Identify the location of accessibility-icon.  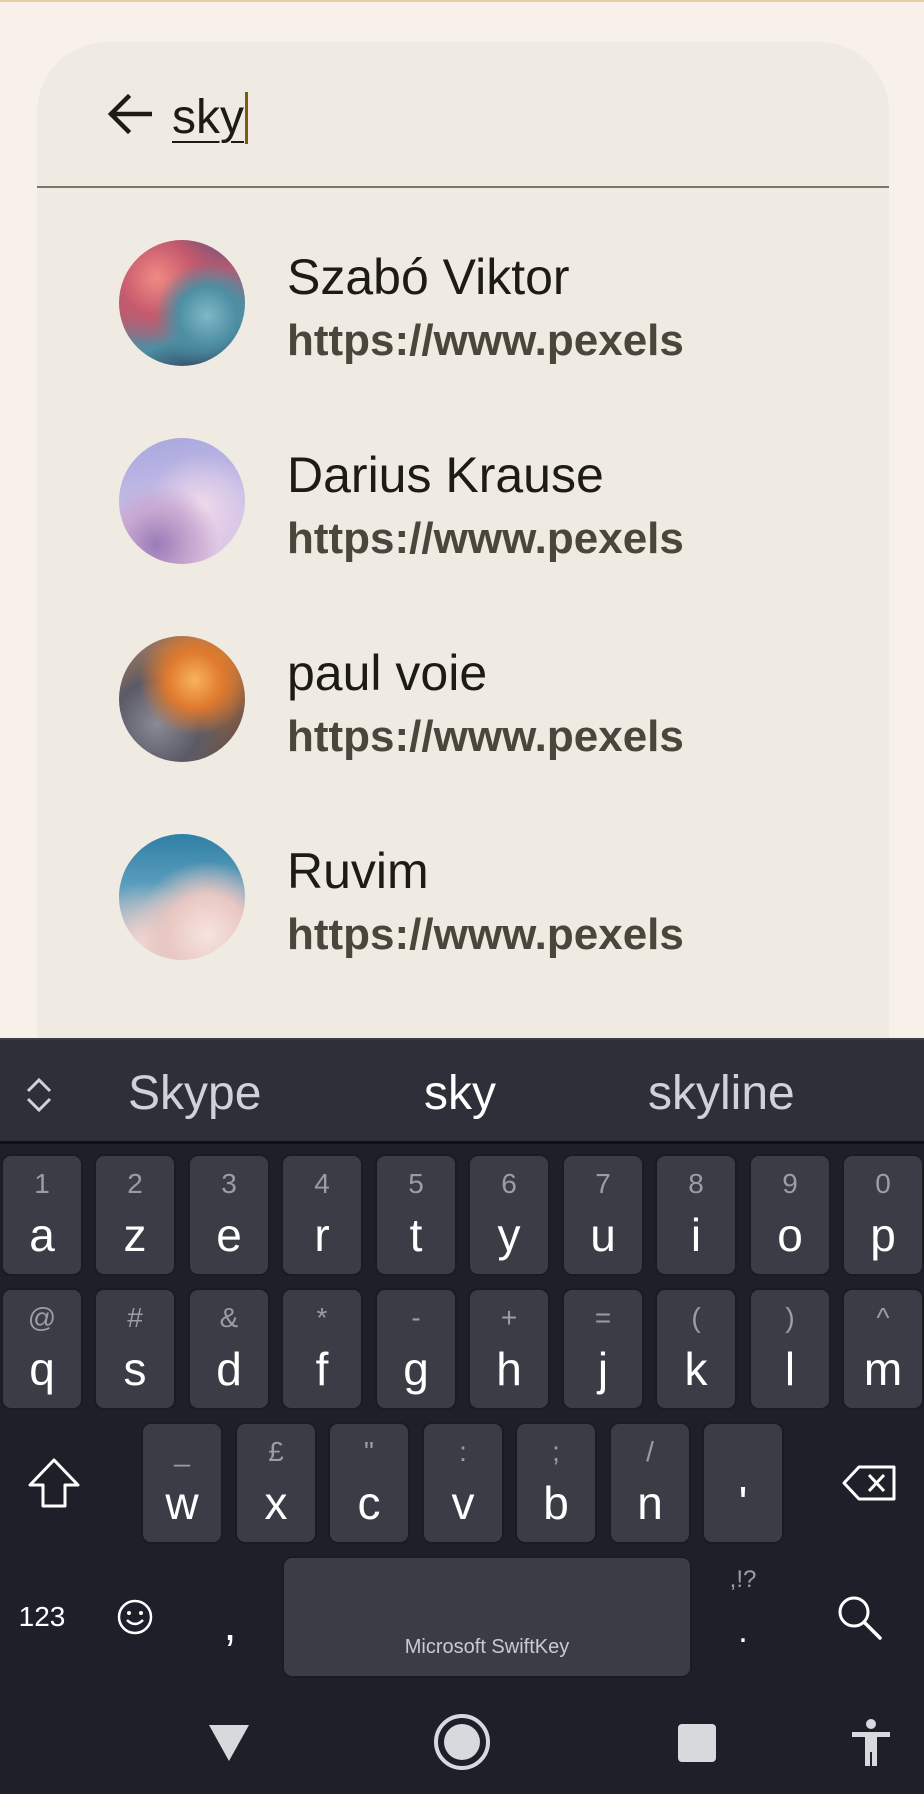
(871, 1742).